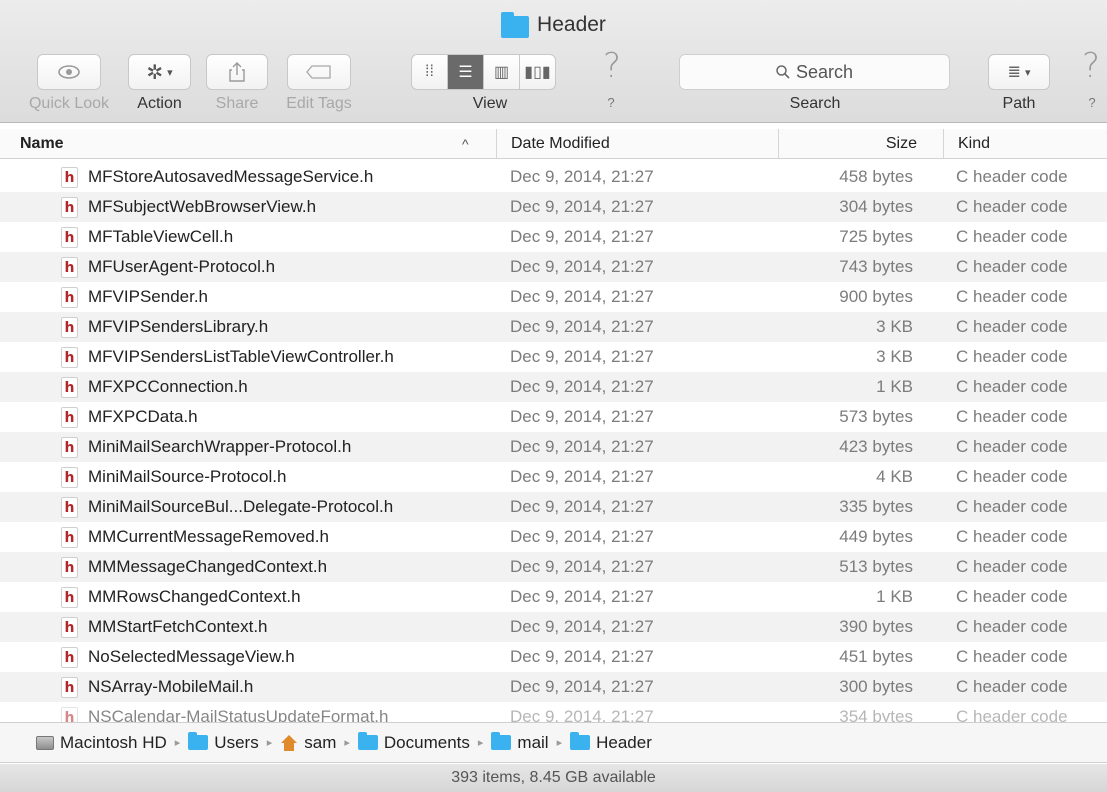 This screenshot has width=1107, height=792. I want to click on home-icon, so click(289, 742).